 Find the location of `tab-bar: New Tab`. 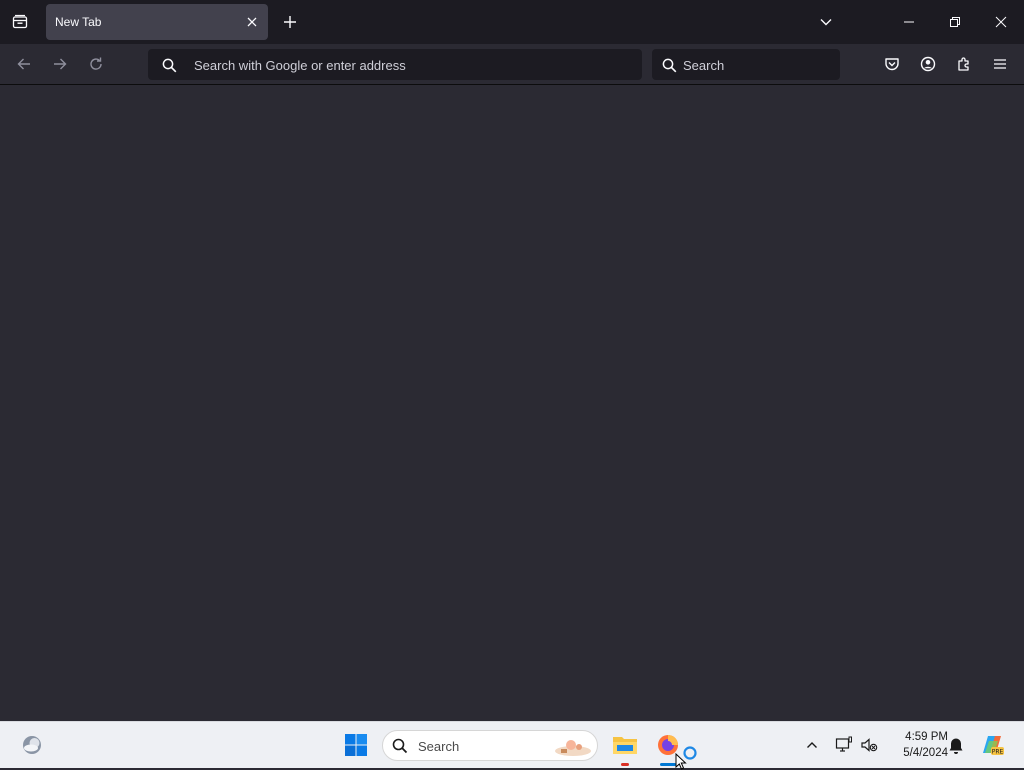

tab-bar: New Tab is located at coordinates (512, 22).